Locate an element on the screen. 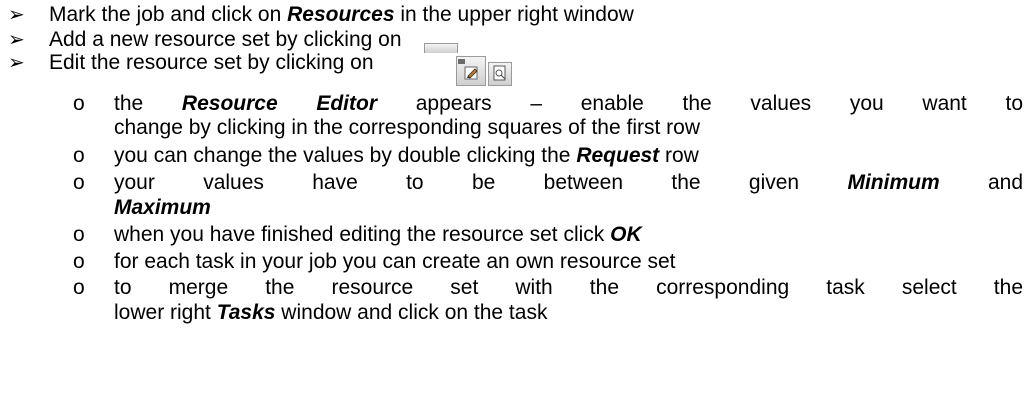  add-resource-set-icon is located at coordinates (441, 48).